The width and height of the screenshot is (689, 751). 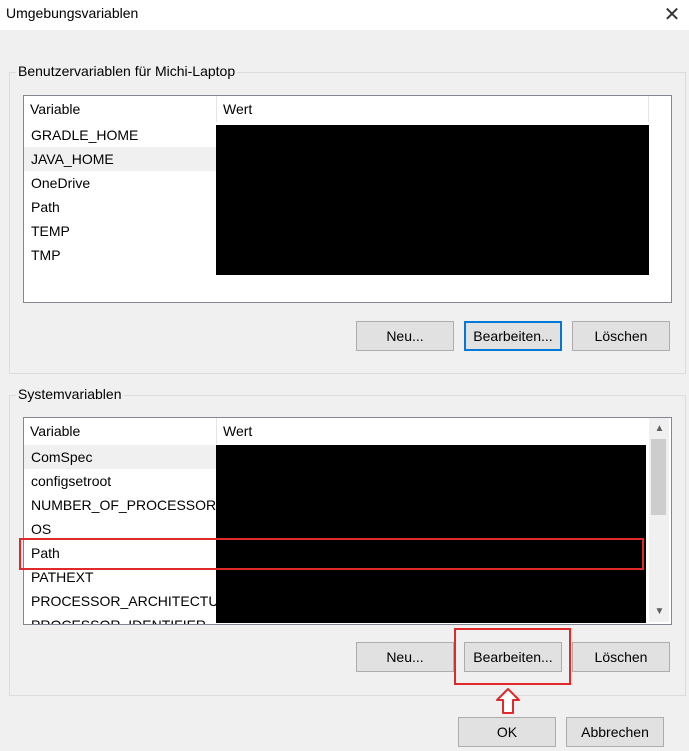 I want to click on title-bar: Umgebungsvariablen ✕, so click(x=344, y=15).